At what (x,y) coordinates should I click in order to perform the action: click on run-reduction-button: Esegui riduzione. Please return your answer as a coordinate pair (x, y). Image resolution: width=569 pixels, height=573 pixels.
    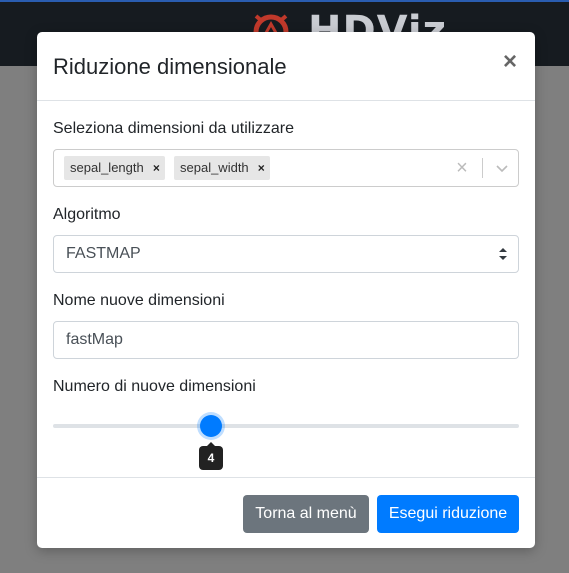
    Looking at the image, I should click on (448, 514).